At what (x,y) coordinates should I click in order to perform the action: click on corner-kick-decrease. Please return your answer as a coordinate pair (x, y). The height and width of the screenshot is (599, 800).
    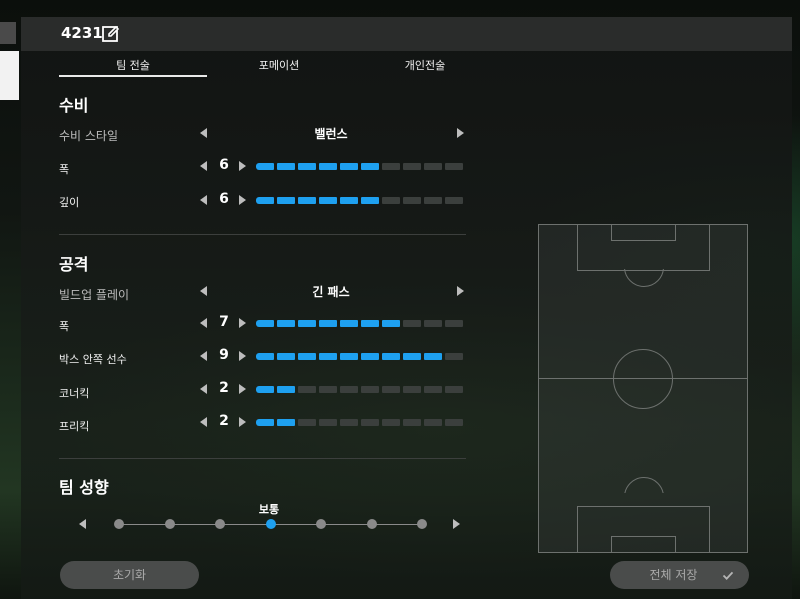
    Looking at the image, I should click on (203, 389).